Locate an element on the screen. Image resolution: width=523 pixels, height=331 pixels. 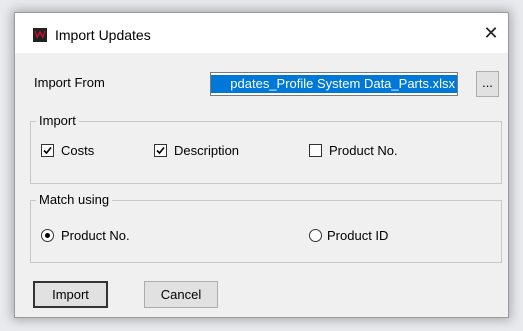
match-product-id-radio is located at coordinates (315, 235).